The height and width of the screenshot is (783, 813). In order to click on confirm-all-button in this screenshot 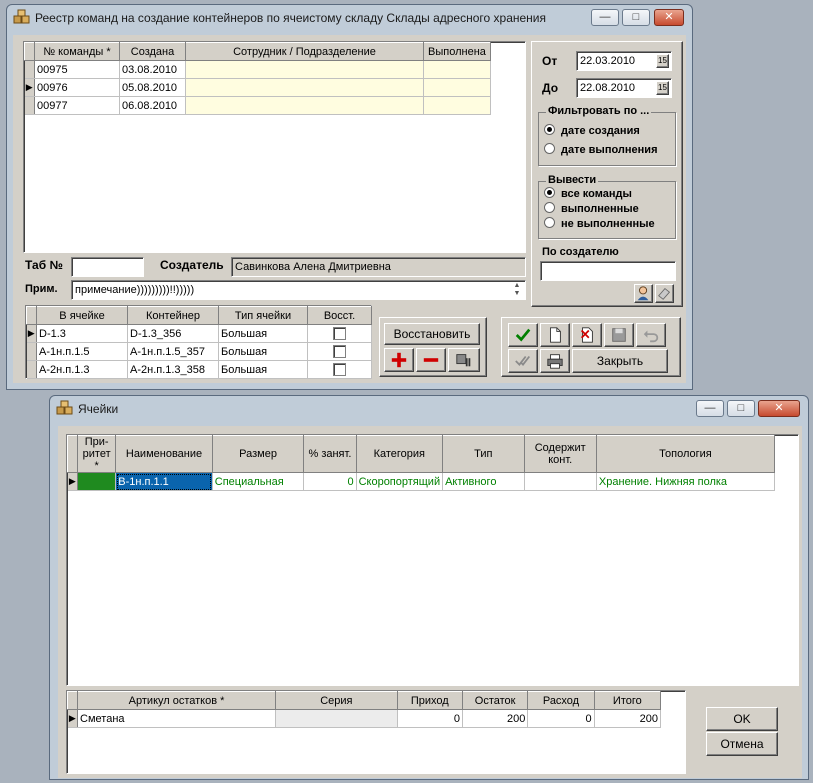, I will do `click(523, 361)`.